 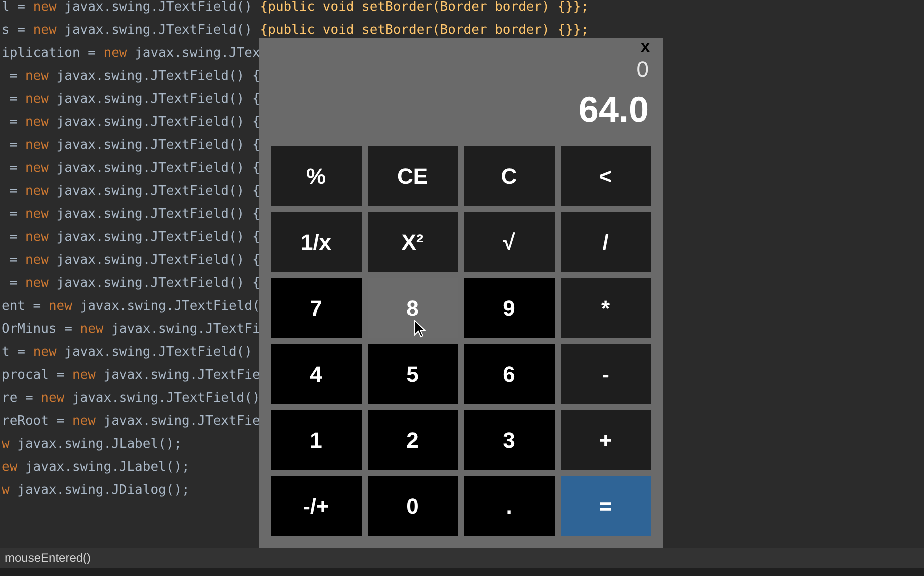 I want to click on calculator-key: 3, so click(x=509, y=440).